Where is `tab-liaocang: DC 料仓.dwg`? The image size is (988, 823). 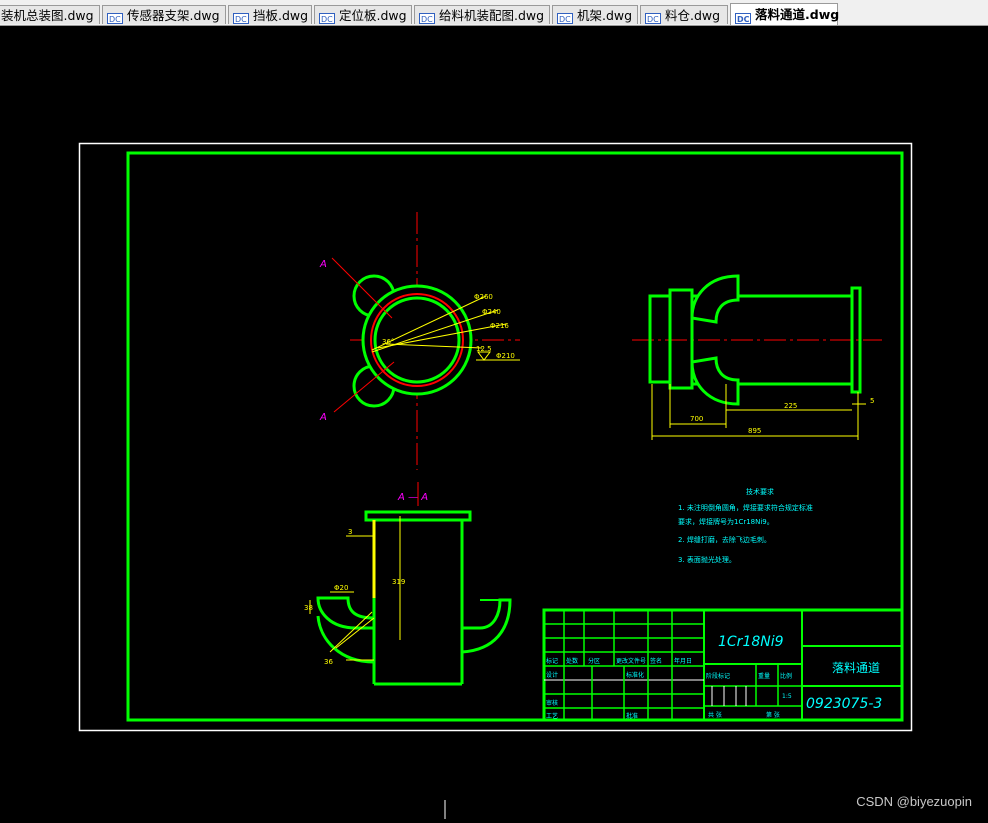 tab-liaocang: DC 料仓.dwg is located at coordinates (684, 14).